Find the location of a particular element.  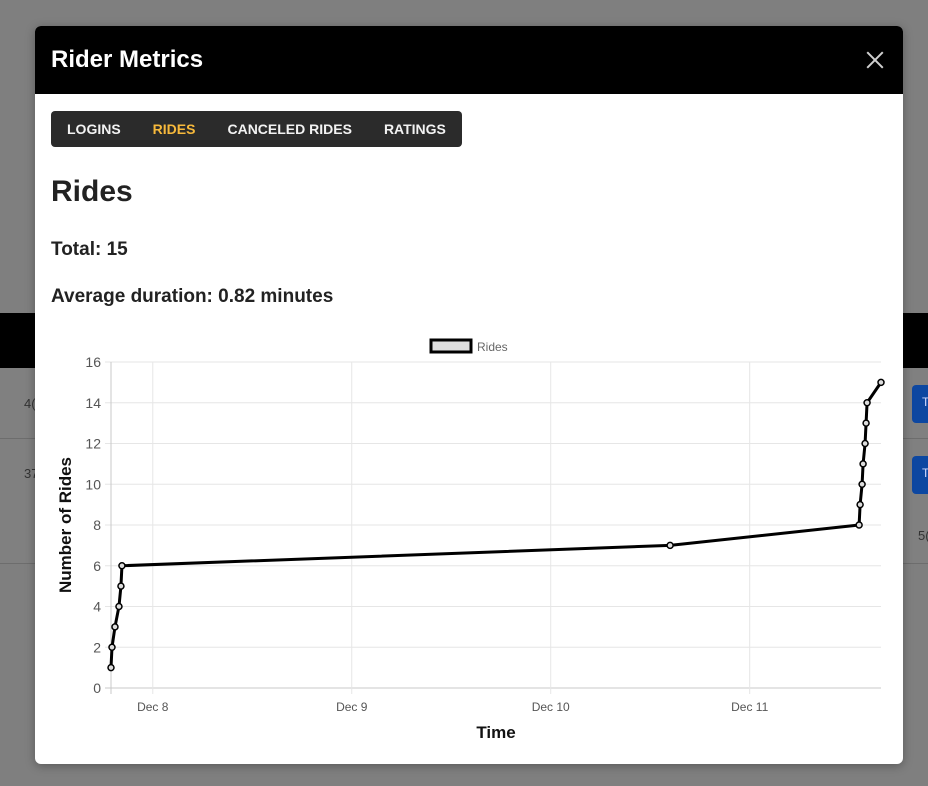

y-tick-label: 2 is located at coordinates (97, 647).